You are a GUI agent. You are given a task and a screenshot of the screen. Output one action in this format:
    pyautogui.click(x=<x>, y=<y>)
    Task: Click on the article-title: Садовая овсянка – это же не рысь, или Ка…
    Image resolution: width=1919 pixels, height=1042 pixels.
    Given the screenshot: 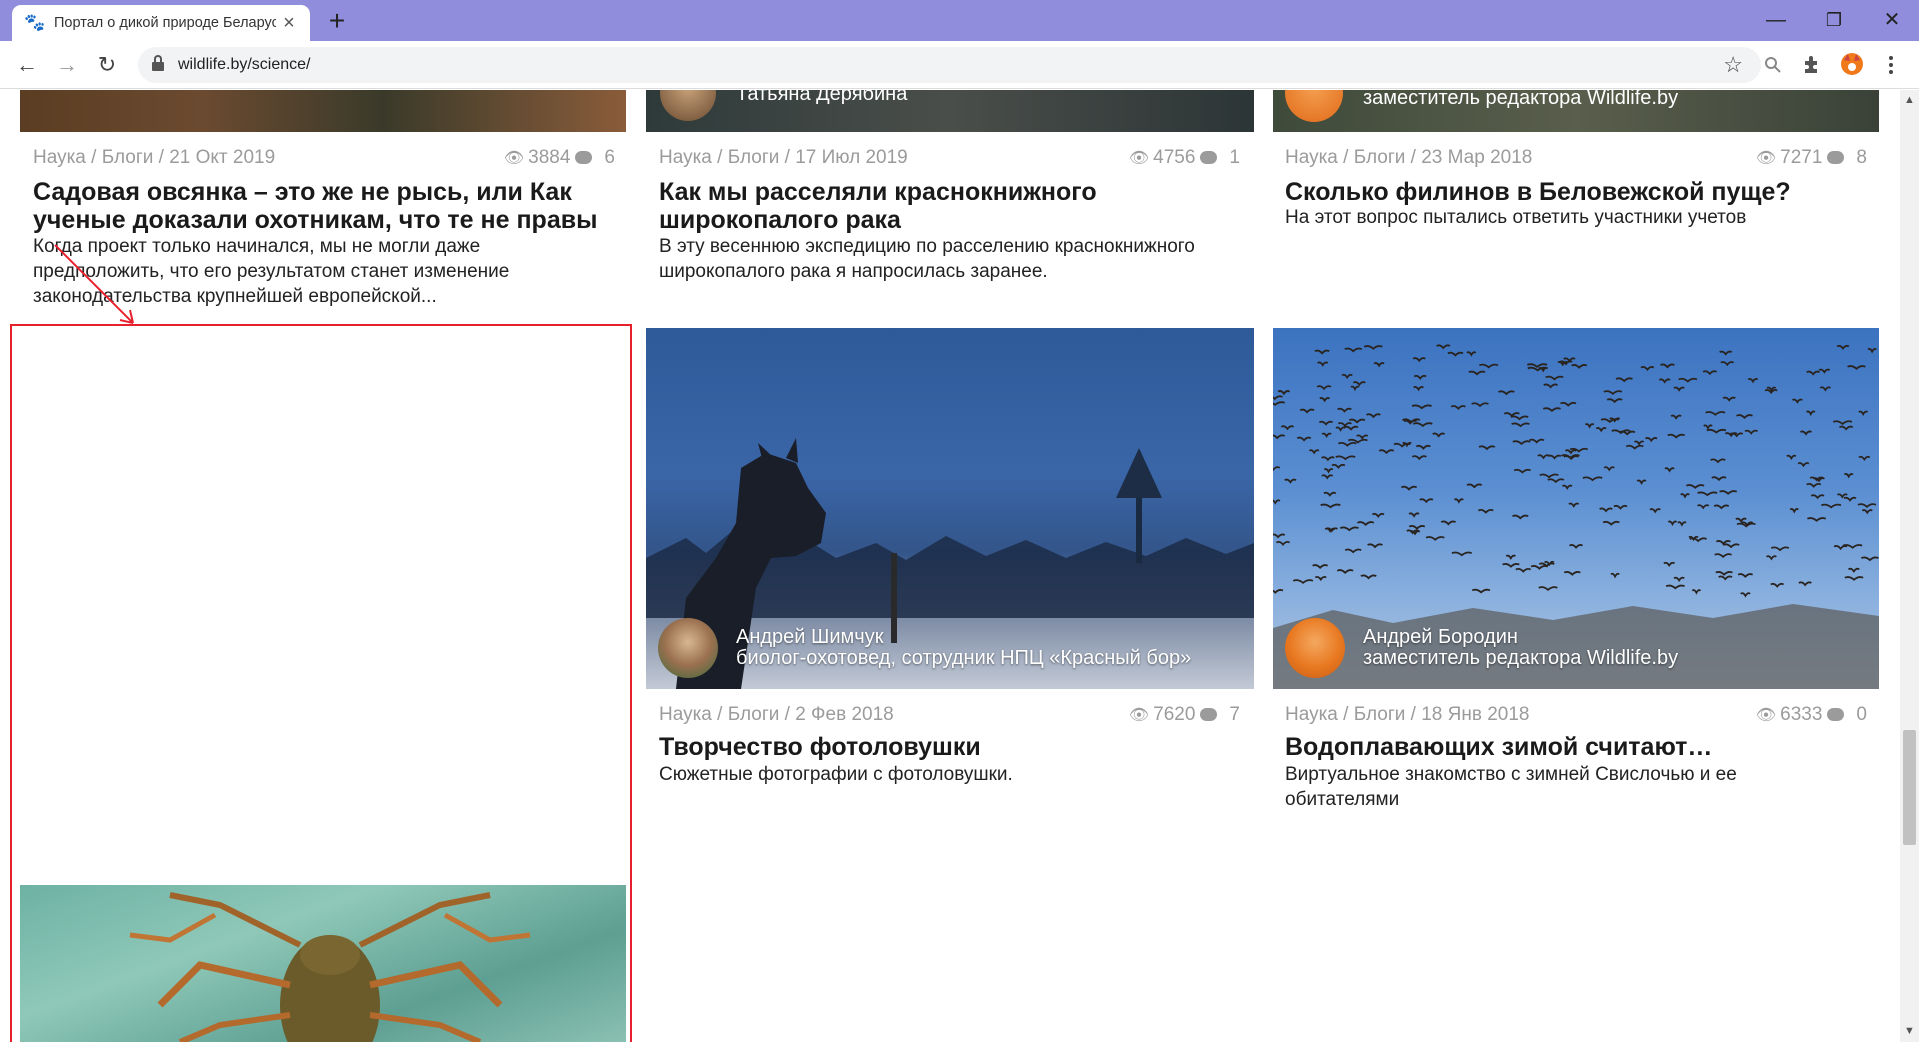 What is the action you would take?
    pyautogui.click(x=323, y=206)
    